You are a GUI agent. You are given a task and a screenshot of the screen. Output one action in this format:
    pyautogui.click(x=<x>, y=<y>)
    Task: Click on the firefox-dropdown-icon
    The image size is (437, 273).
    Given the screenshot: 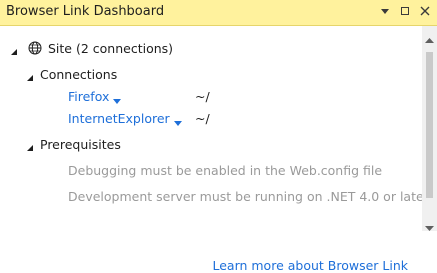 What is the action you would take?
    pyautogui.click(x=117, y=98)
    